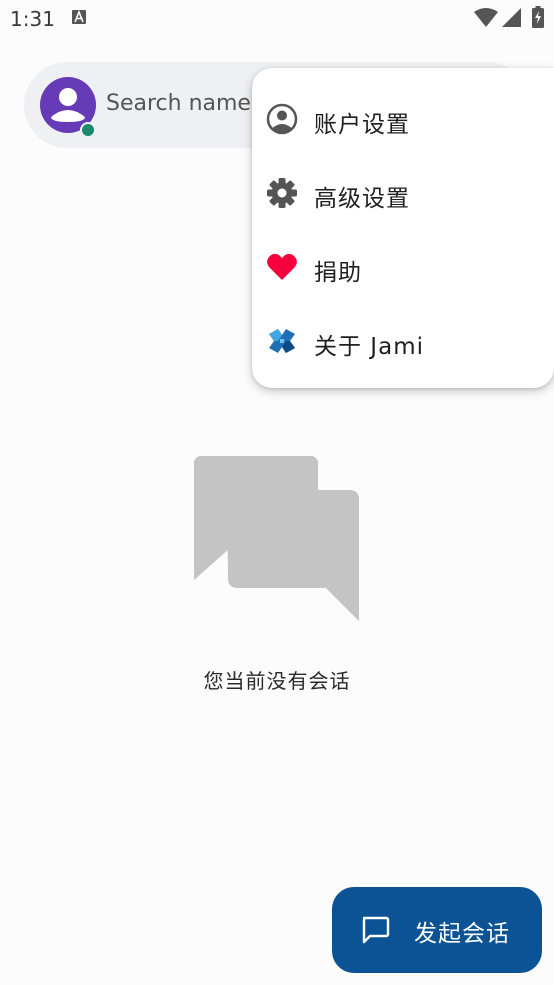  Describe the element at coordinates (376, 930) in the screenshot. I see `chat-bubble-icon` at that location.